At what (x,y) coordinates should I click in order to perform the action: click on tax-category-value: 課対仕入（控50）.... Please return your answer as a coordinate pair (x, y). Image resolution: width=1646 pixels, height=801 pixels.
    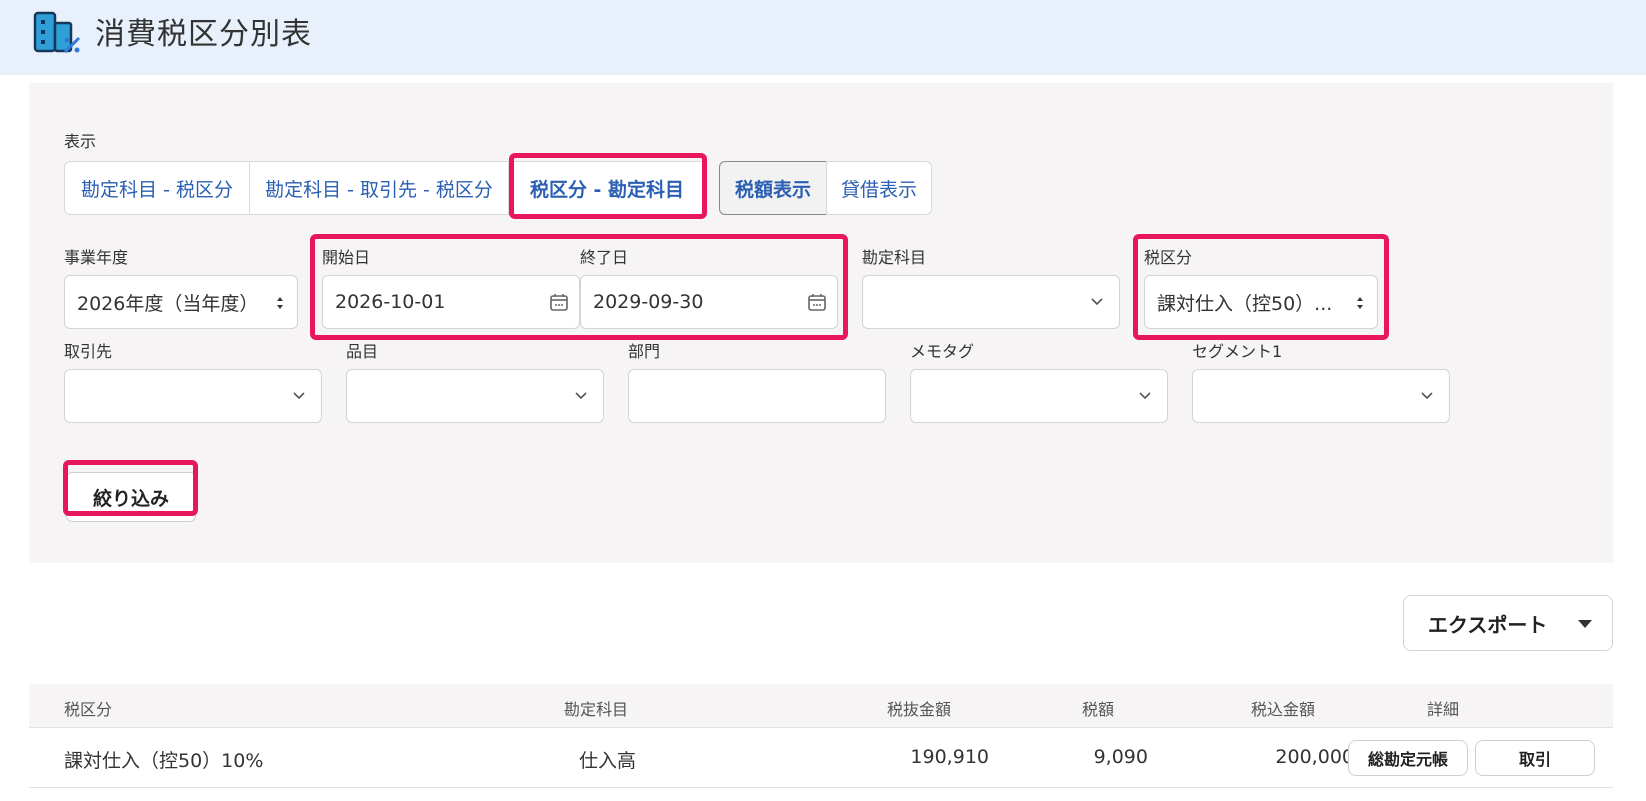
    Looking at the image, I should click on (1245, 303).